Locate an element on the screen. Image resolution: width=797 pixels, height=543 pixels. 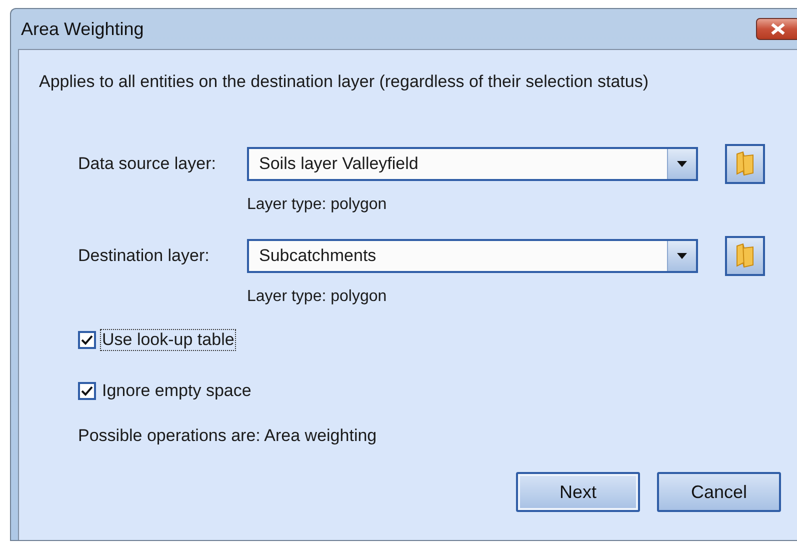
close-icon is located at coordinates (778, 29).